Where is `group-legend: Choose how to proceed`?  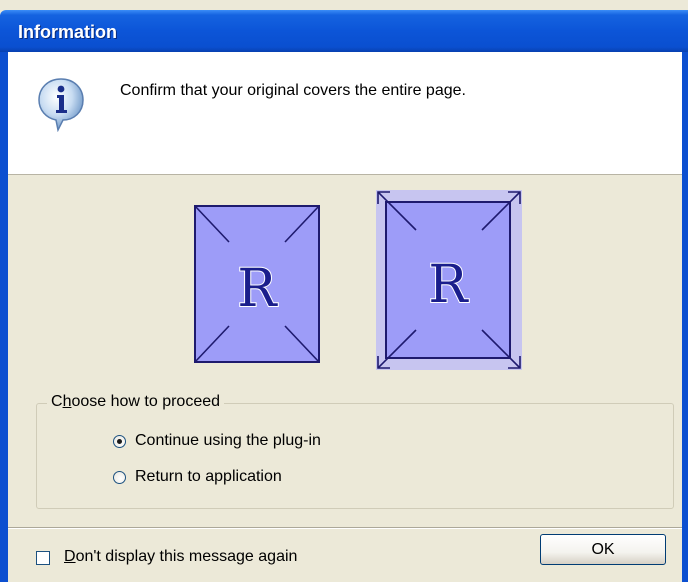 group-legend: Choose how to proceed is located at coordinates (136, 402).